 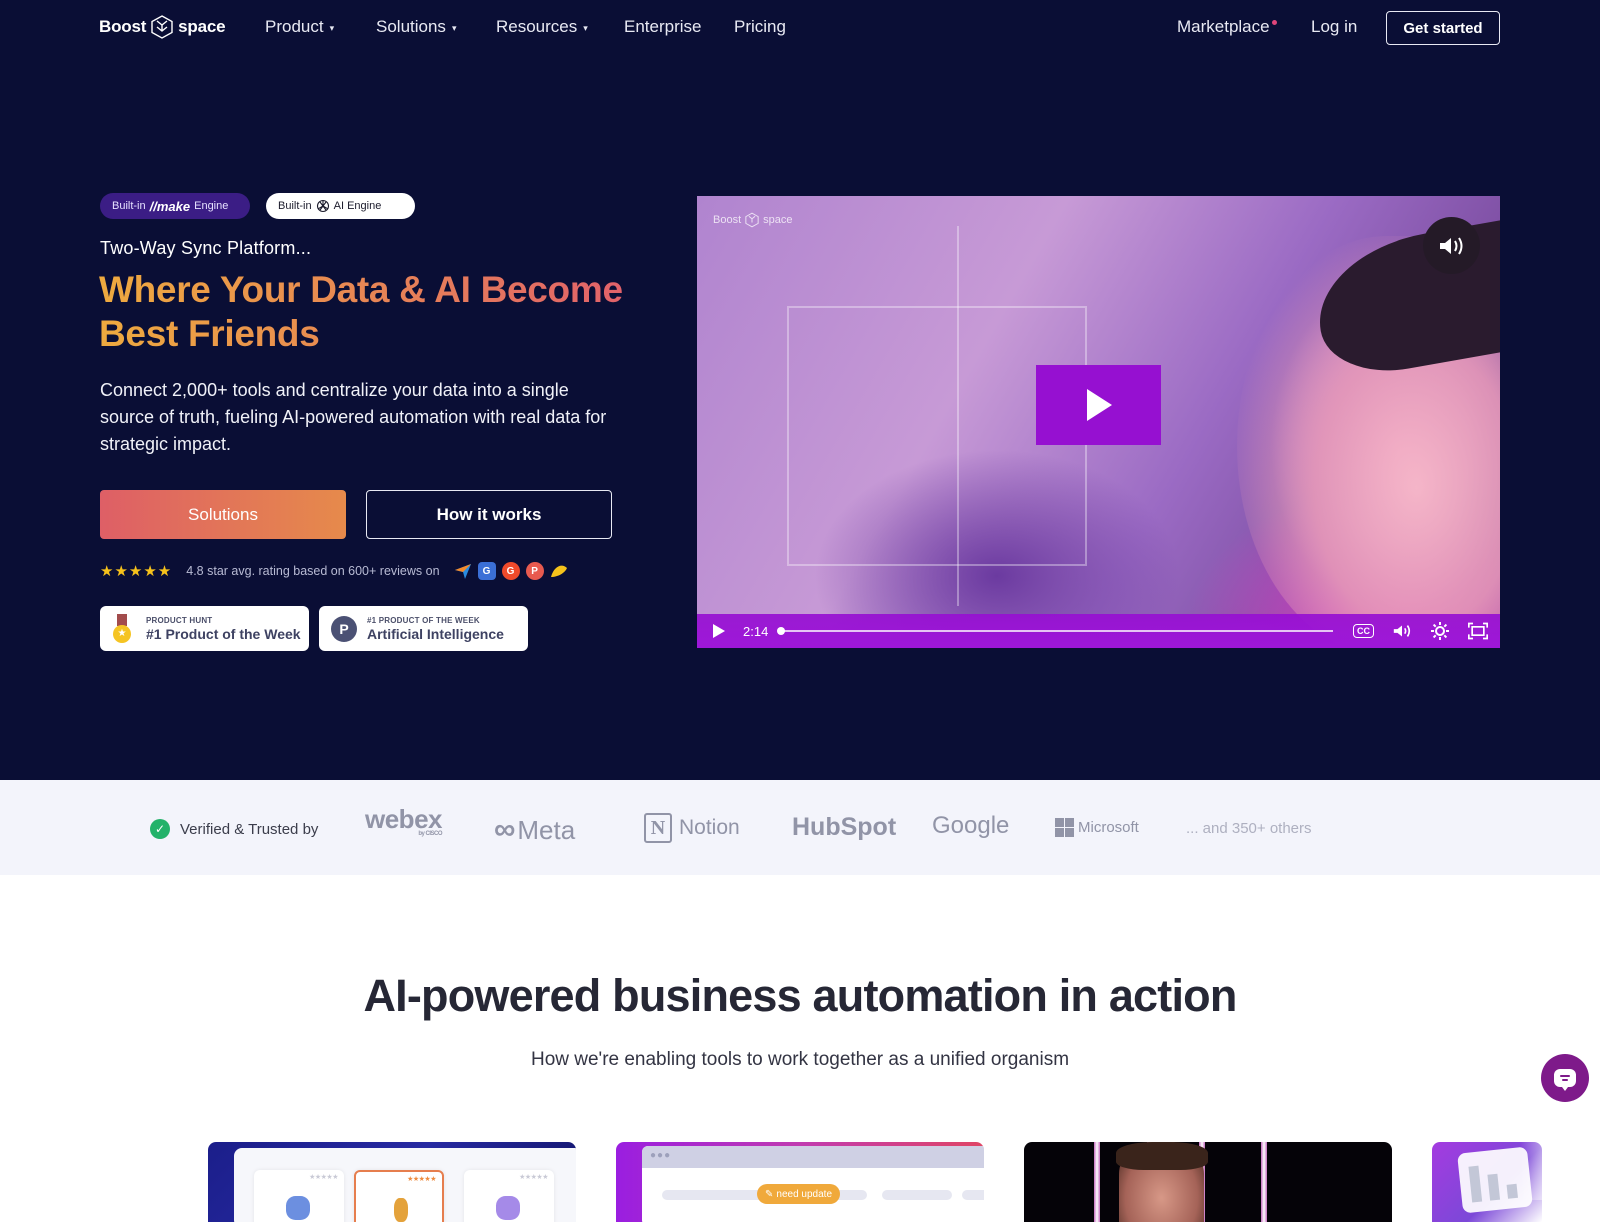 What do you see at coordinates (299, 1196) in the screenshot?
I see `product-tile: ★★★★★` at bounding box center [299, 1196].